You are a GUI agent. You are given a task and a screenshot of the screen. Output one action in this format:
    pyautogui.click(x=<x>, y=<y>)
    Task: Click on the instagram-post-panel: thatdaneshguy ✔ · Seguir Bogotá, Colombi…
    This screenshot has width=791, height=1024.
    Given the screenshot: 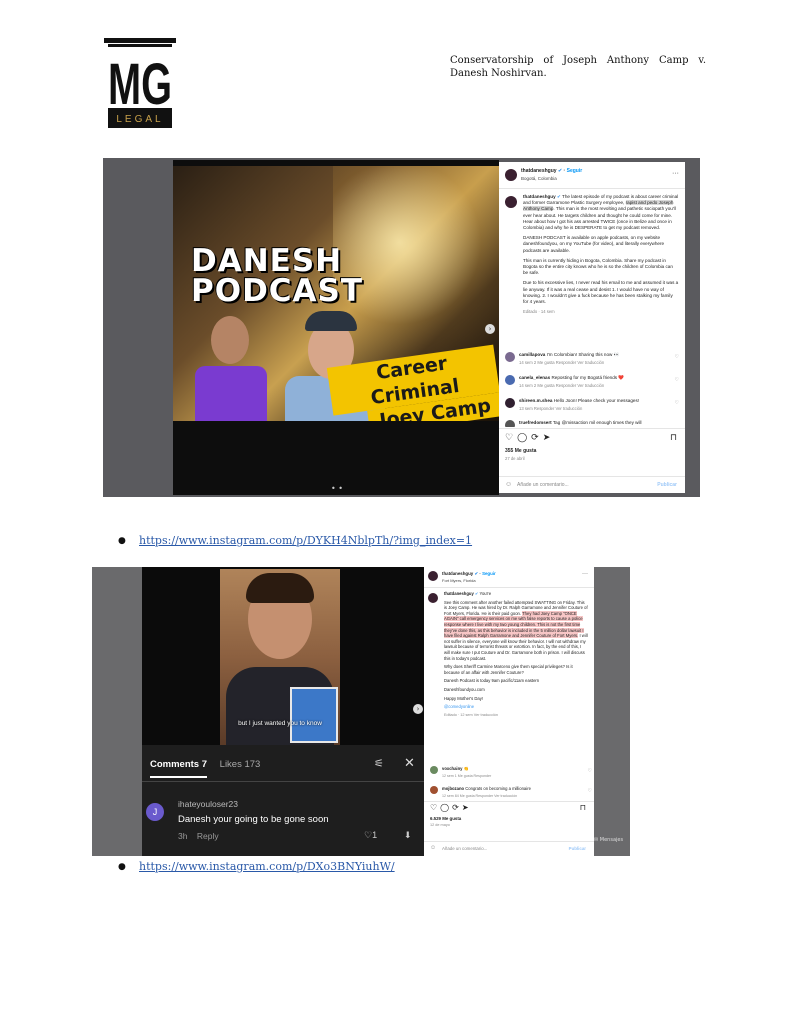 What is the action you would take?
    pyautogui.click(x=592, y=327)
    